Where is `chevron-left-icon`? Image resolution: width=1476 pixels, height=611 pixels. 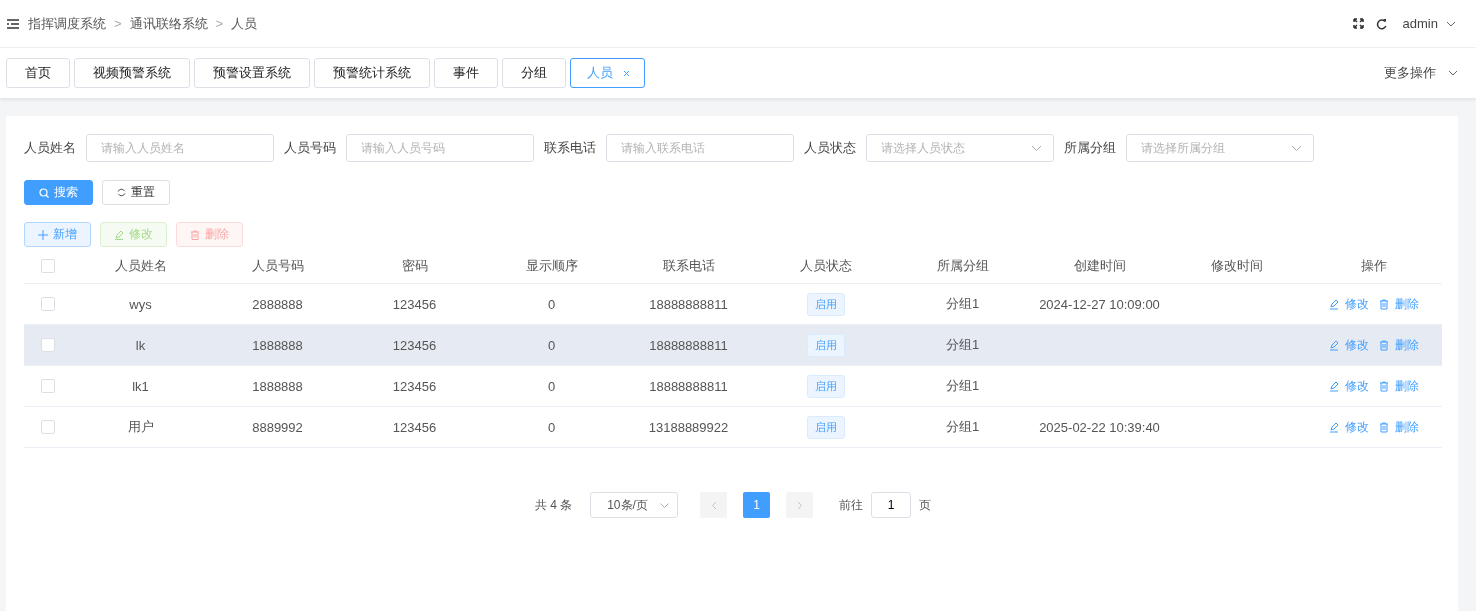
chevron-left-icon is located at coordinates (713, 505).